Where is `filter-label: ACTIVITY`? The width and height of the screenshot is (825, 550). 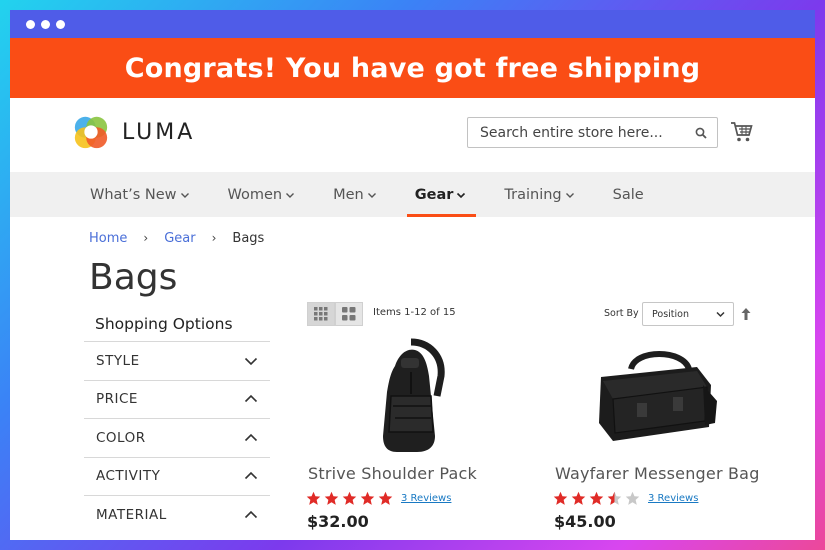
filter-label: ACTIVITY is located at coordinates (128, 476).